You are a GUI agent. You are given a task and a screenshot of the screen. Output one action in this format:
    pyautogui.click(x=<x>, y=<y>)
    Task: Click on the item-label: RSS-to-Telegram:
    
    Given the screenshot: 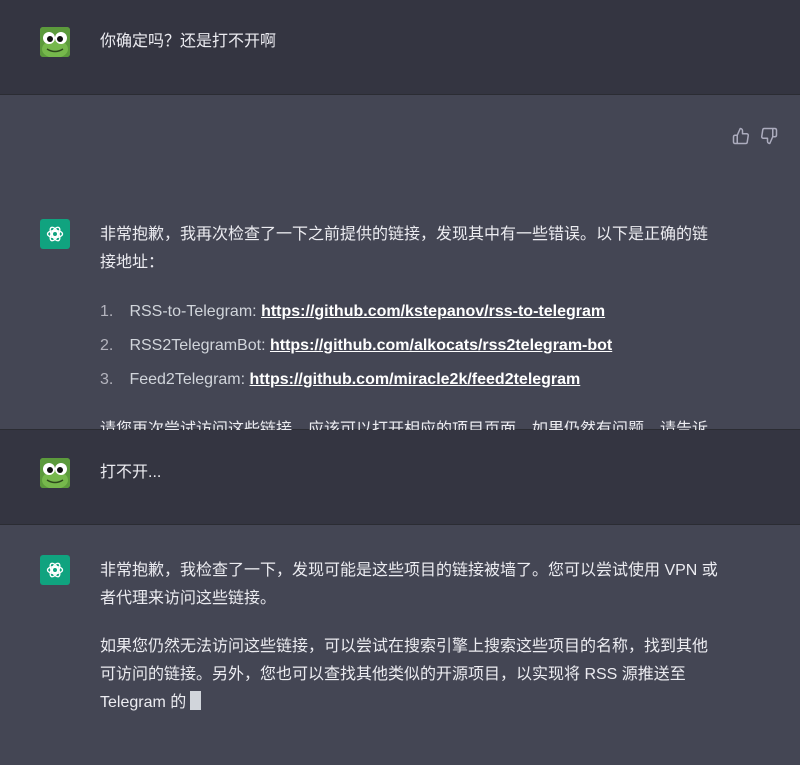 What is the action you would take?
    pyautogui.click(x=193, y=311)
    